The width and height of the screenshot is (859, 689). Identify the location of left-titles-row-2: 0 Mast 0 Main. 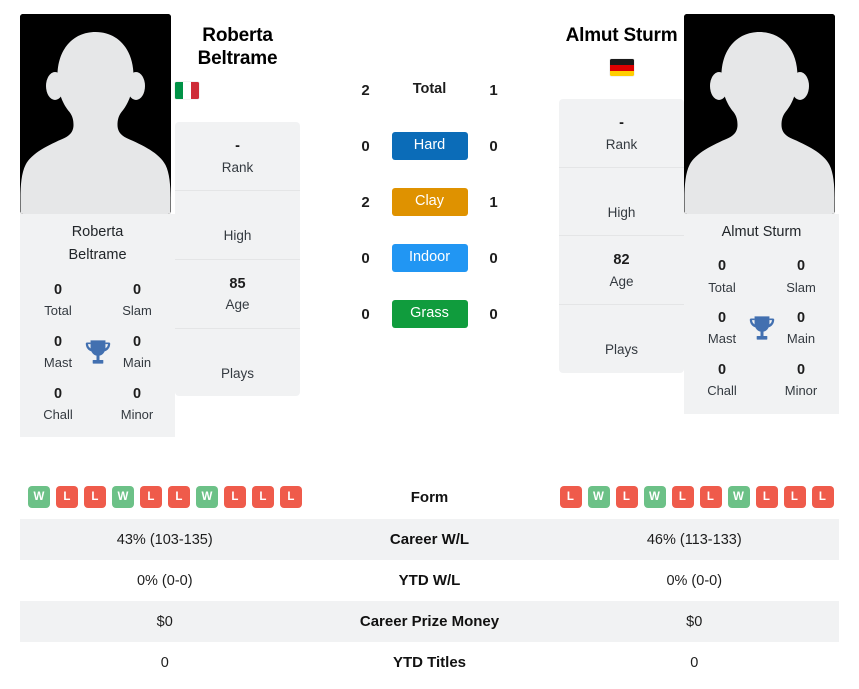
(97, 353).